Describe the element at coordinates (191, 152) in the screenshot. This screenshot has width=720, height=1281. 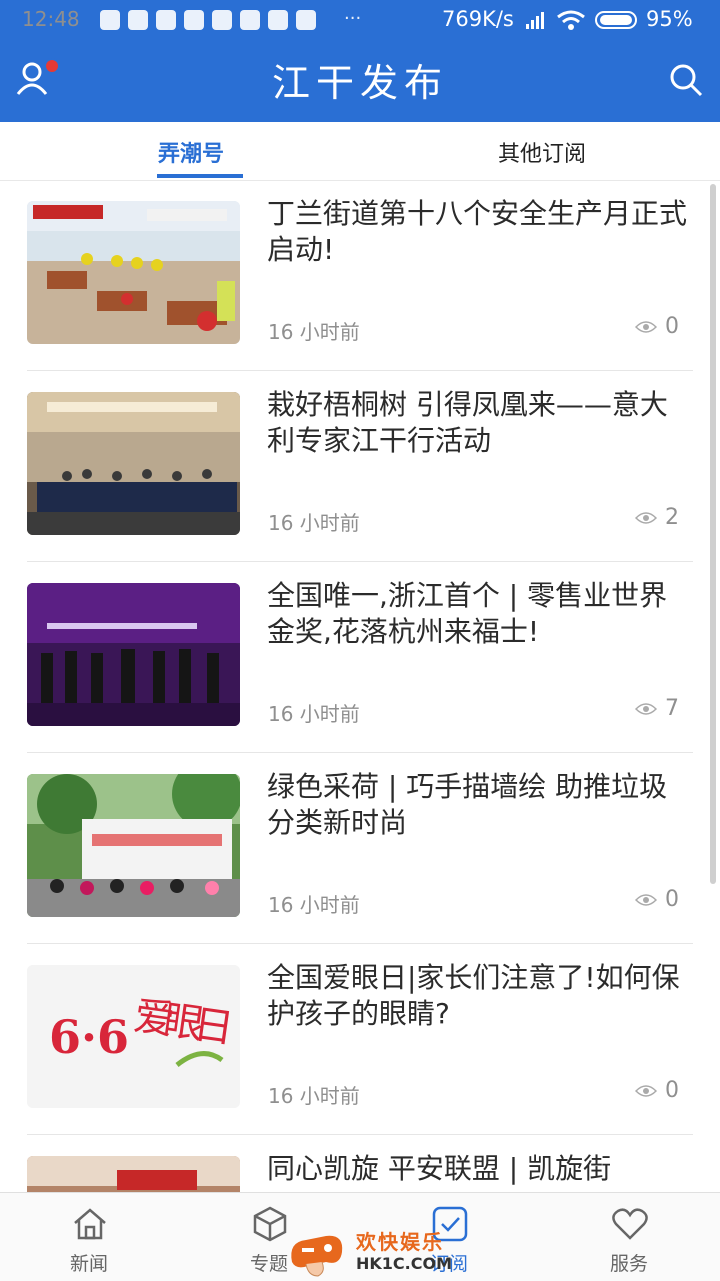
I see `tab-nongchaohao: 弄潮号` at that location.